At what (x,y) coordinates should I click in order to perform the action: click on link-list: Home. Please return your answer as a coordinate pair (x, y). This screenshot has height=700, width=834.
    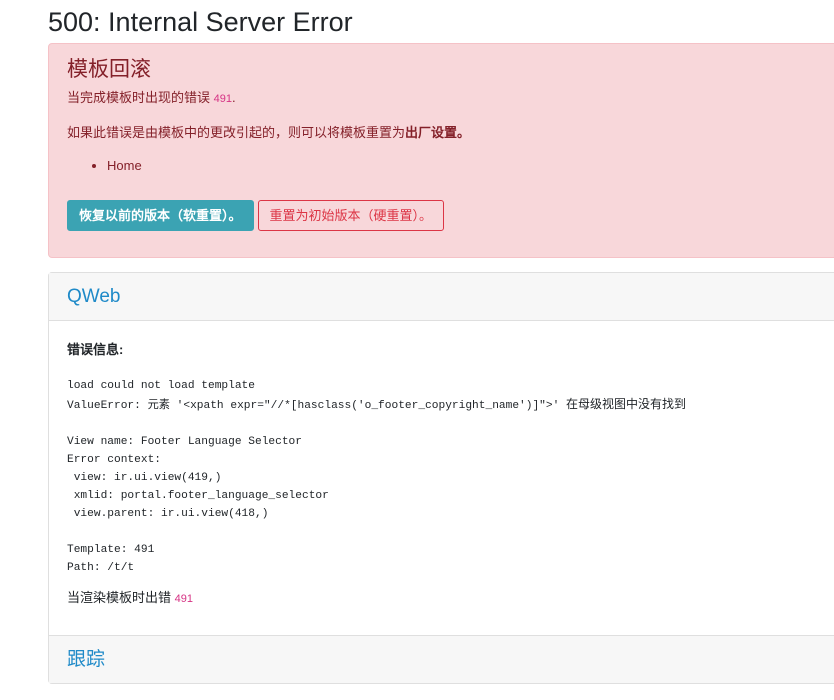
    Looking at the image, I should click on (448, 166).